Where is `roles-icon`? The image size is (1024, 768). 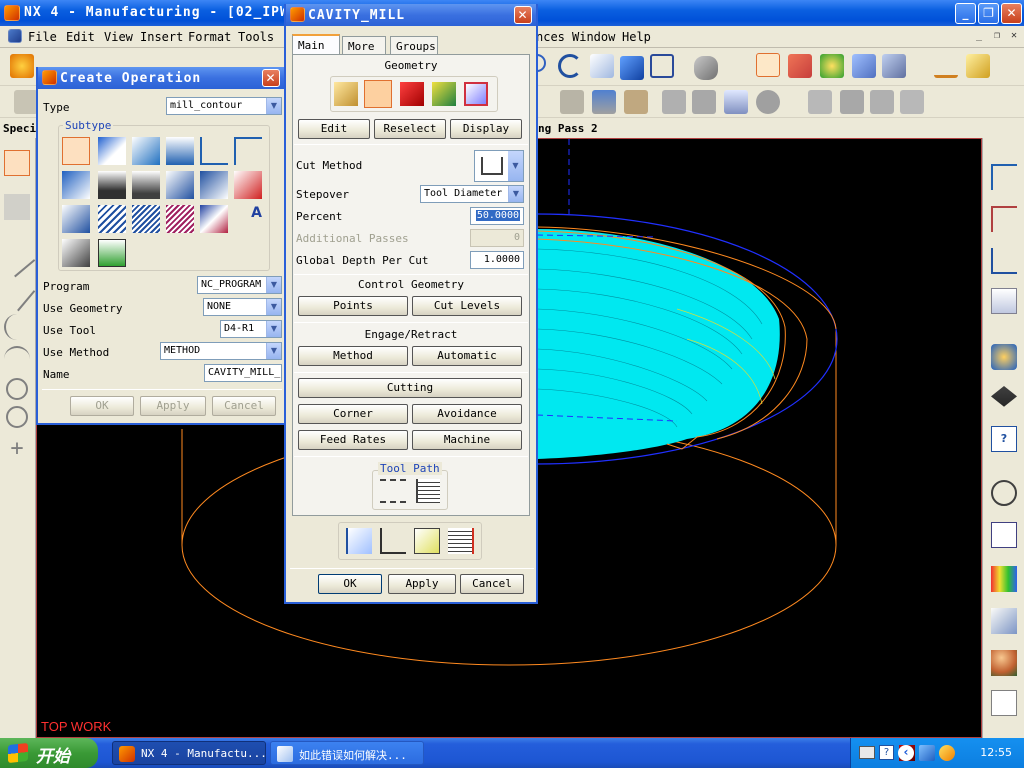 roles-icon is located at coordinates (1004, 663).